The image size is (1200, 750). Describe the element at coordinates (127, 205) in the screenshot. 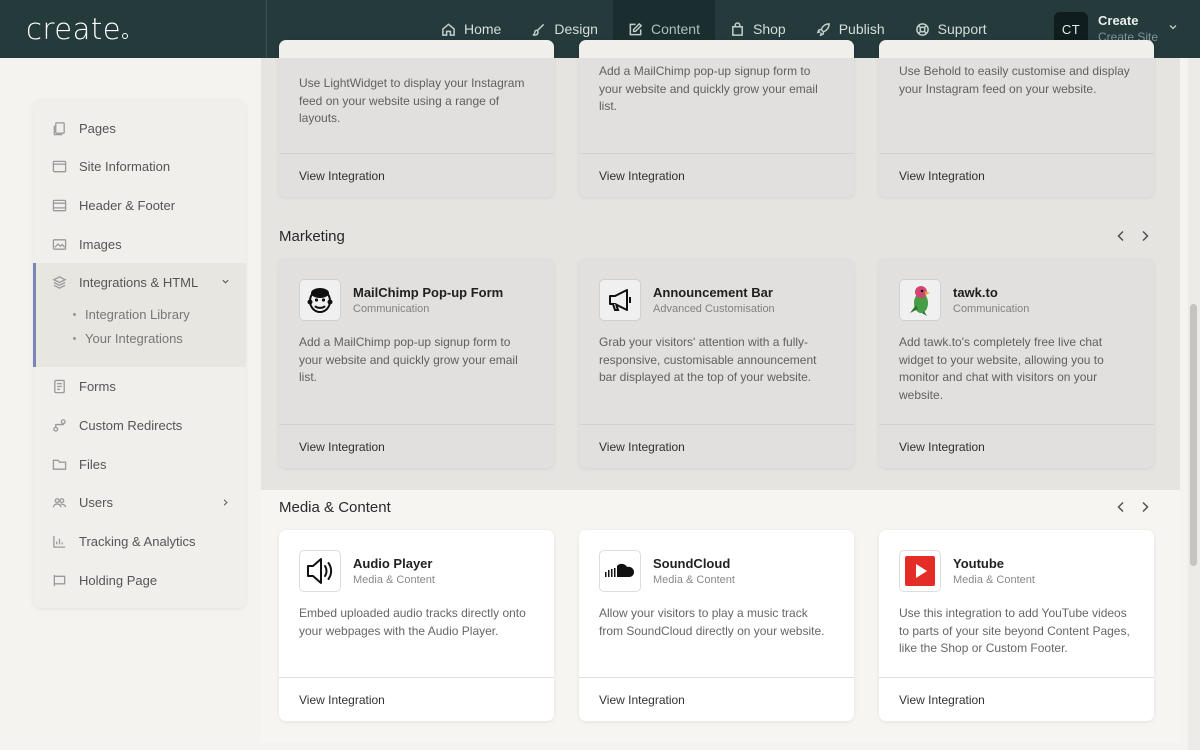

I see `sidebar-item-label: Header & Footer` at that location.